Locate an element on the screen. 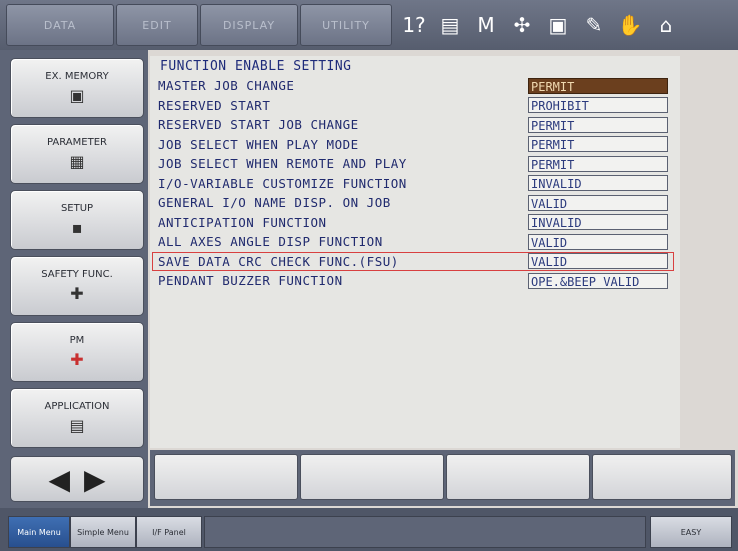 The width and height of the screenshot is (738, 551). setting-label: RESERVED START JOB CHANGE is located at coordinates (258, 125).